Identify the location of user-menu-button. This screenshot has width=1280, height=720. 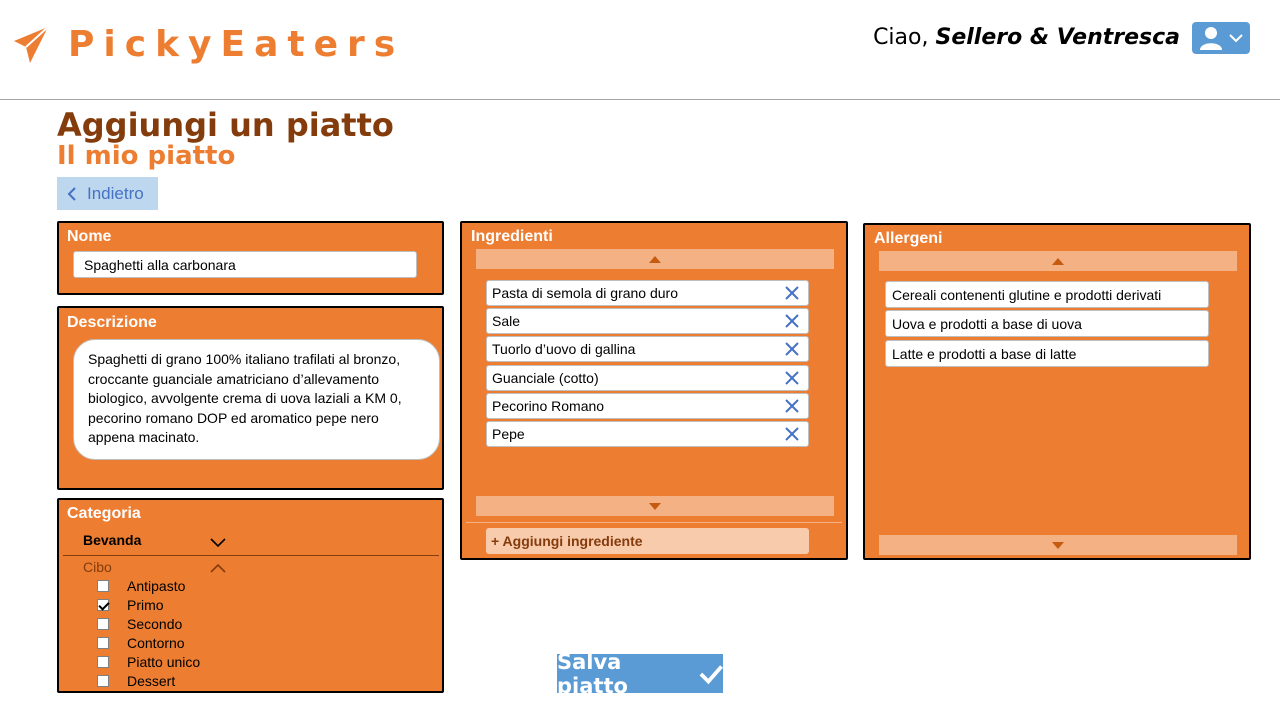
(1221, 38).